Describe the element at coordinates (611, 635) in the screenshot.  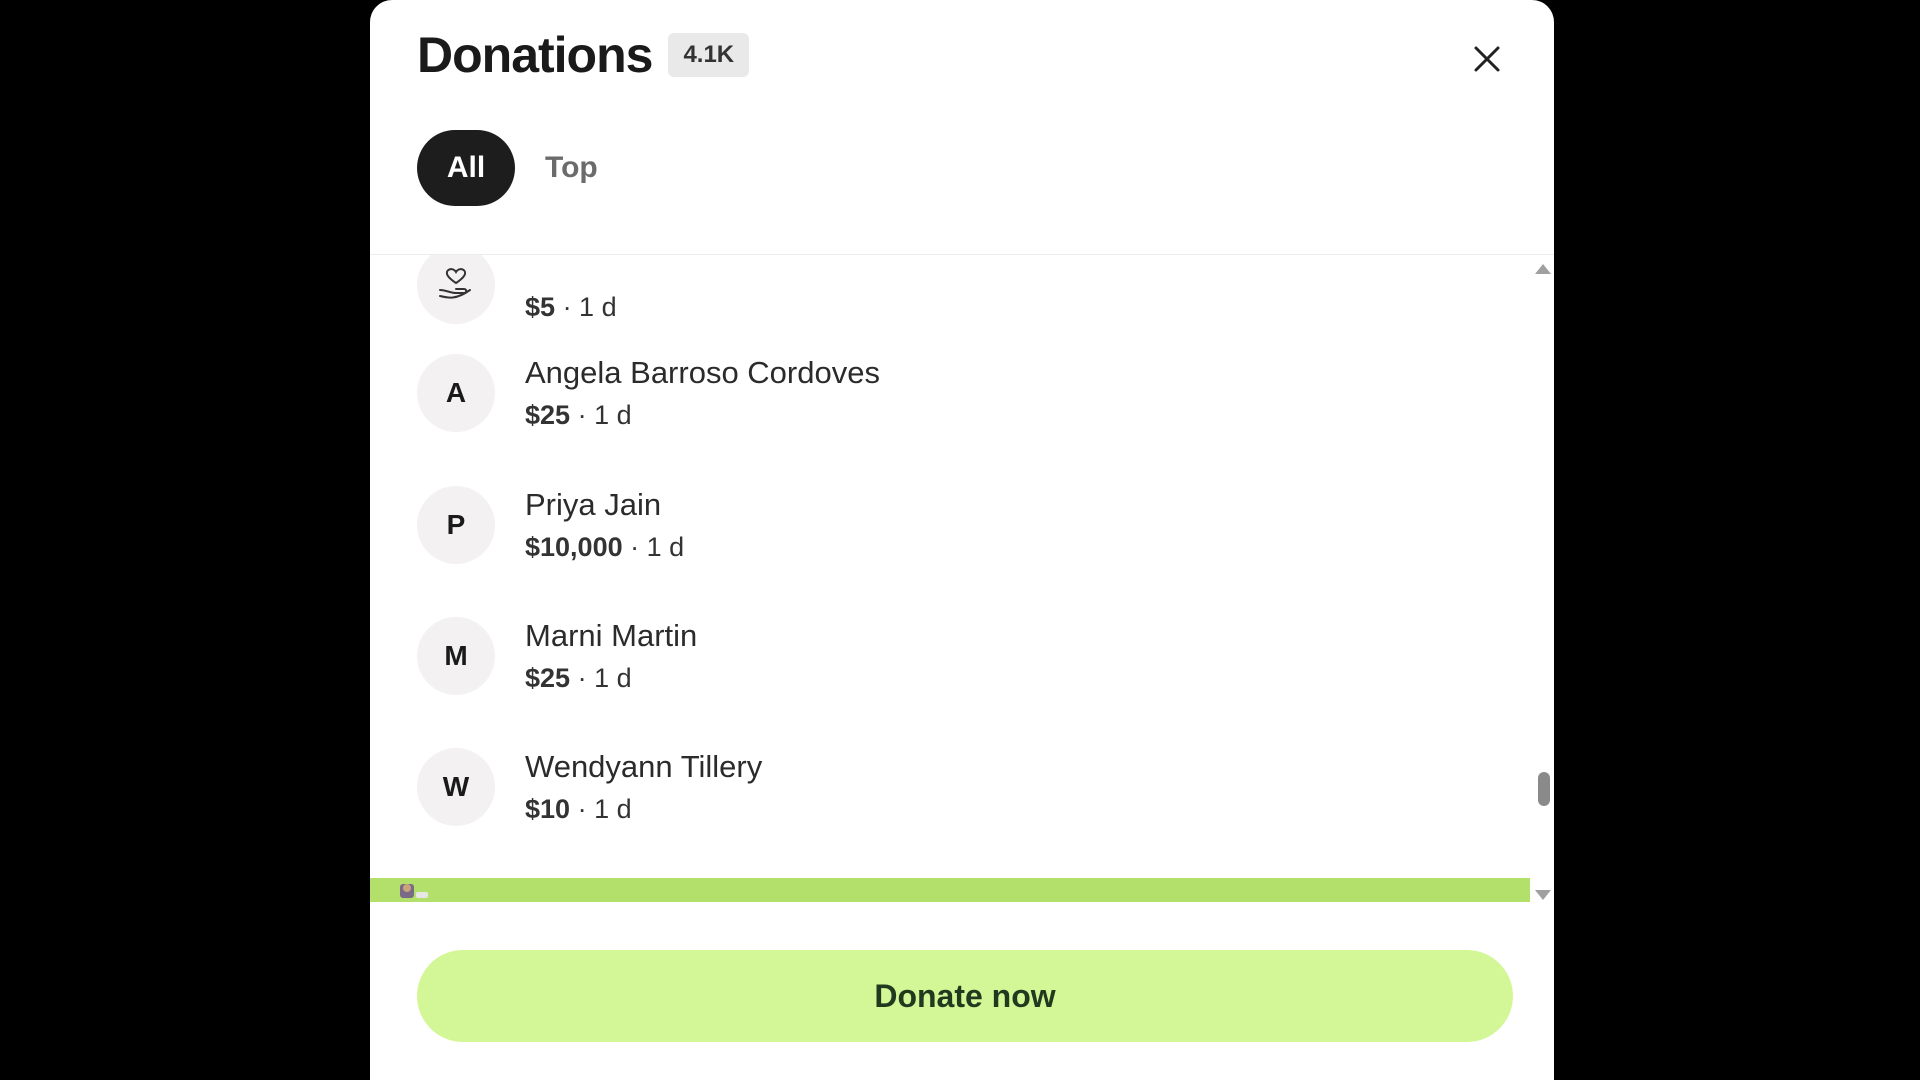
I see `donor-name: Marni Martin` at that location.